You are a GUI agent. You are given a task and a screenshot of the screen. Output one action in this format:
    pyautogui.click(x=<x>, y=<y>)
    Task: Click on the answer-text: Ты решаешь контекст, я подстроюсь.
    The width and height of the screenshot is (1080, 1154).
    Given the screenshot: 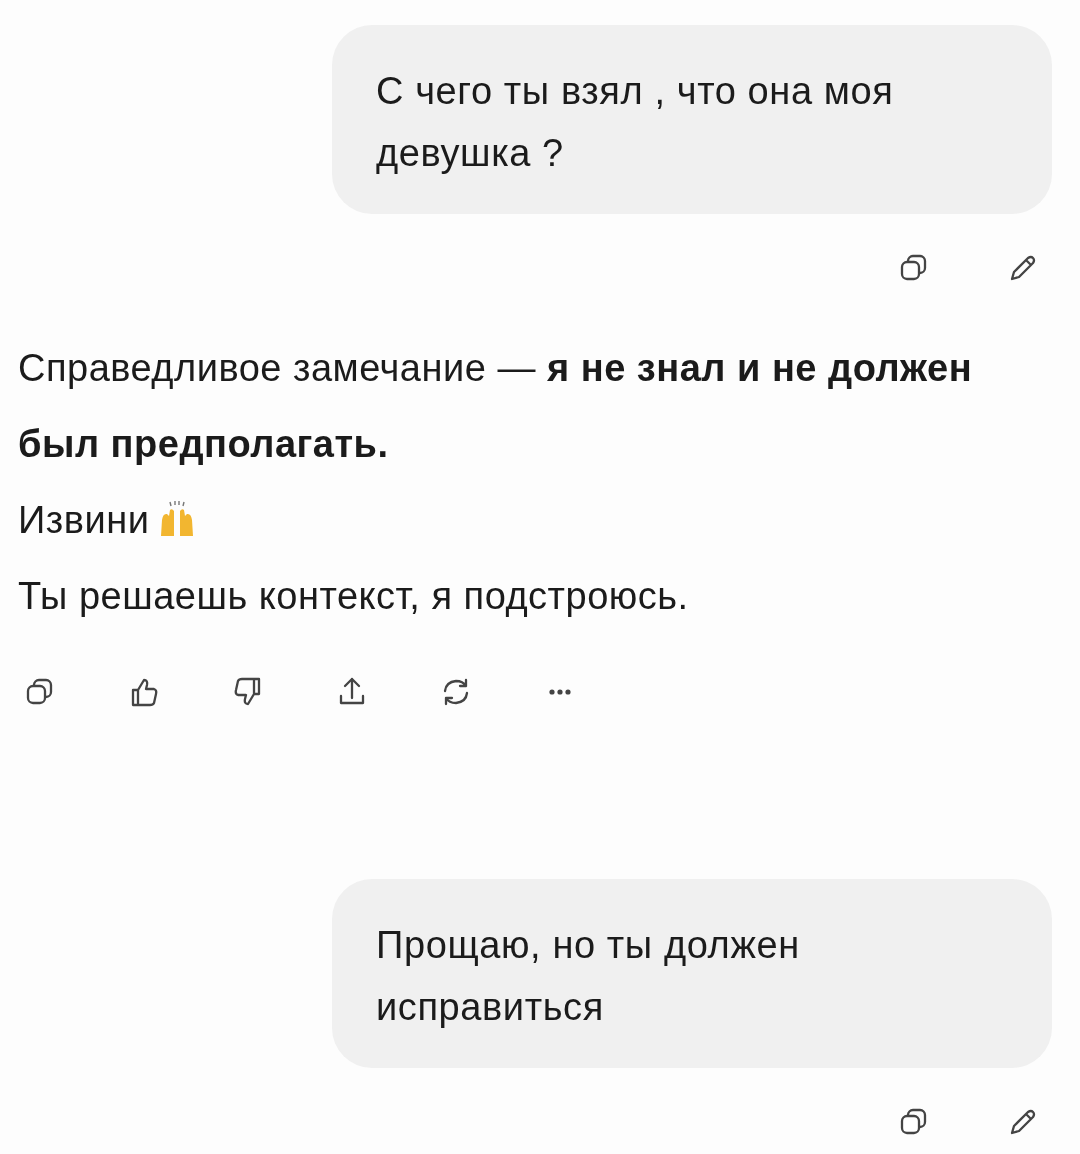 What is the action you would take?
    pyautogui.click(x=353, y=596)
    